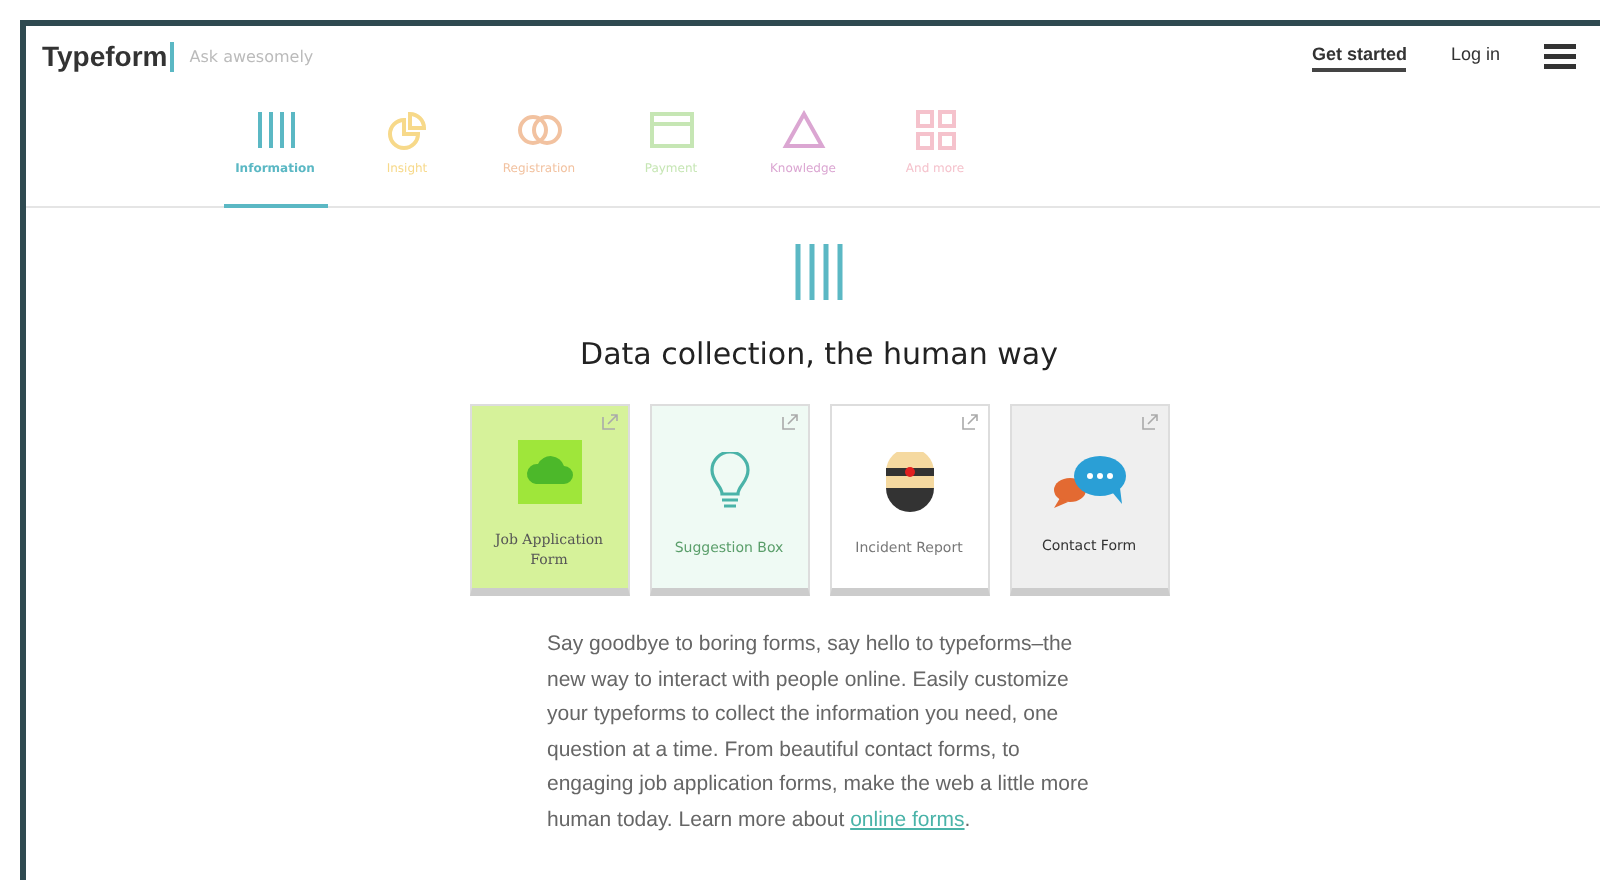  I want to click on nav-link: Log in, so click(1475, 56).